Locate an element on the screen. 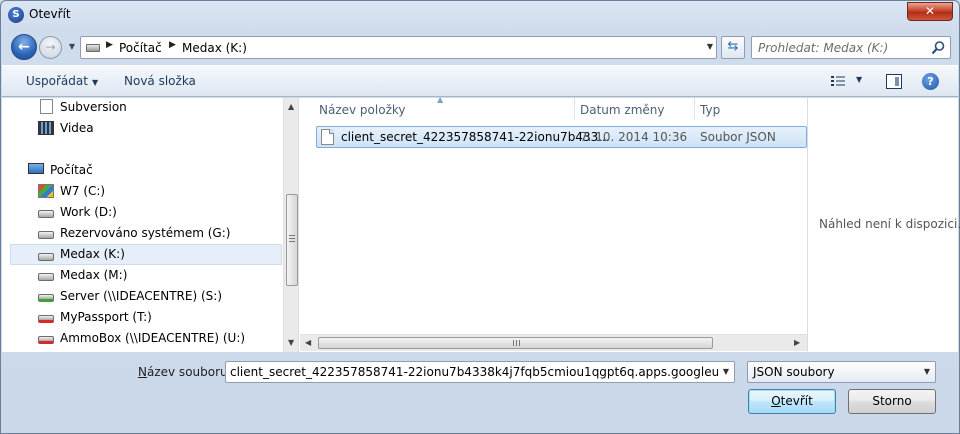 Image resolution: width=960 pixels, height=434 pixels. back-button: ← is located at coordinates (24, 47).